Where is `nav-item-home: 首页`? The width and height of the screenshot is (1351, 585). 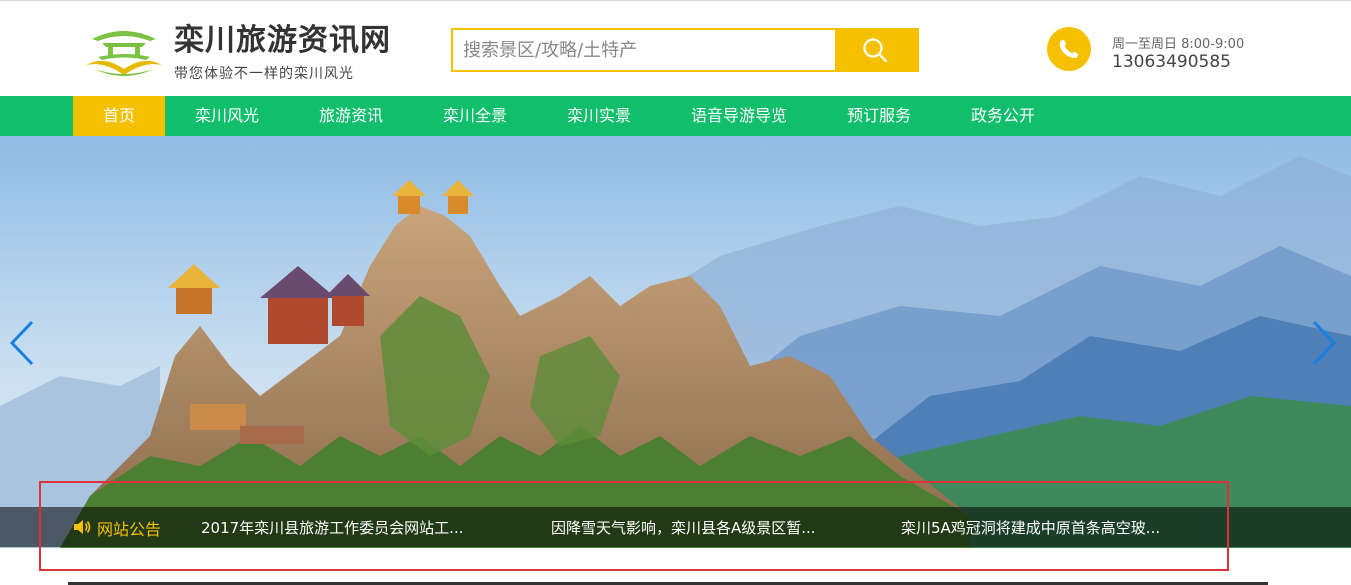
nav-item-home: 首页 is located at coordinates (119, 116).